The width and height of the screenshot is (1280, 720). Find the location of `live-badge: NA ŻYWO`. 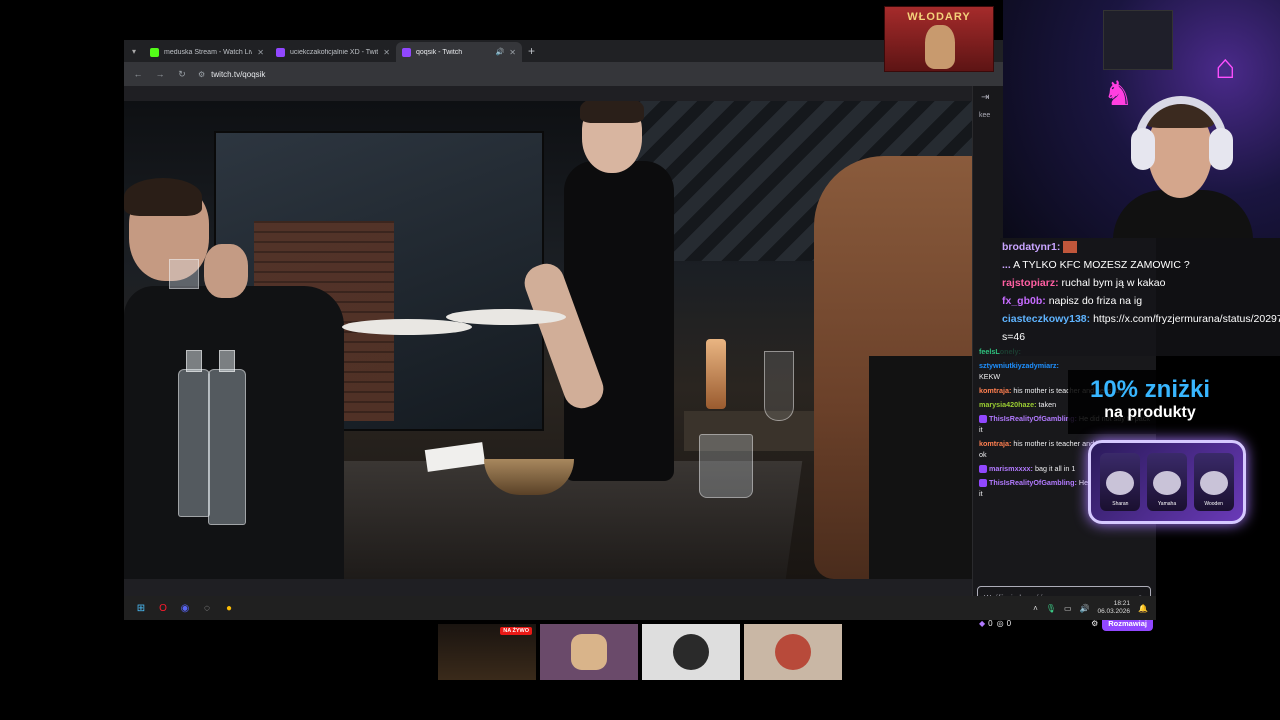

live-badge: NA ŻYWO is located at coordinates (516, 631).